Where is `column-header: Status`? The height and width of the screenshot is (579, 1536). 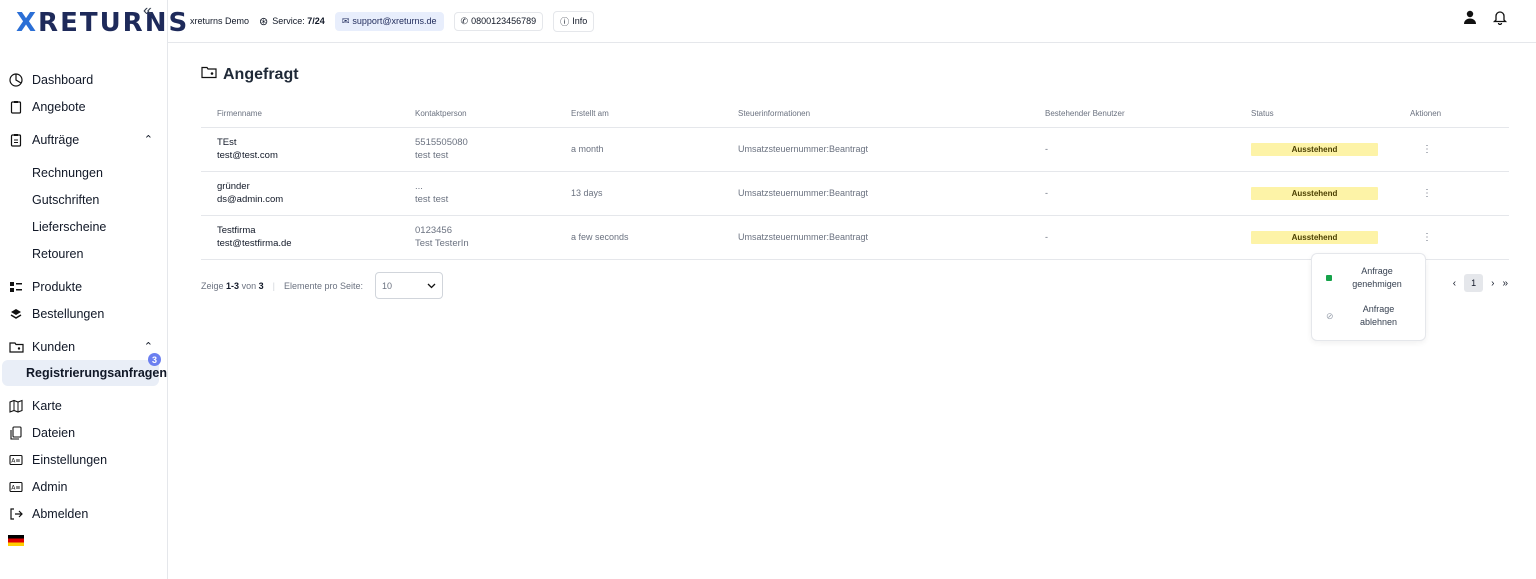
column-header: Status is located at coordinates (1314, 114).